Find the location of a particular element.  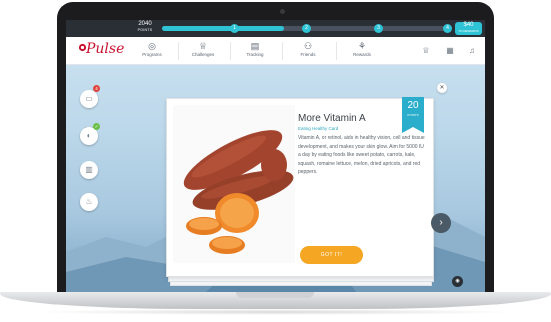

water-drop-icon: ♨ is located at coordinates (89, 201).